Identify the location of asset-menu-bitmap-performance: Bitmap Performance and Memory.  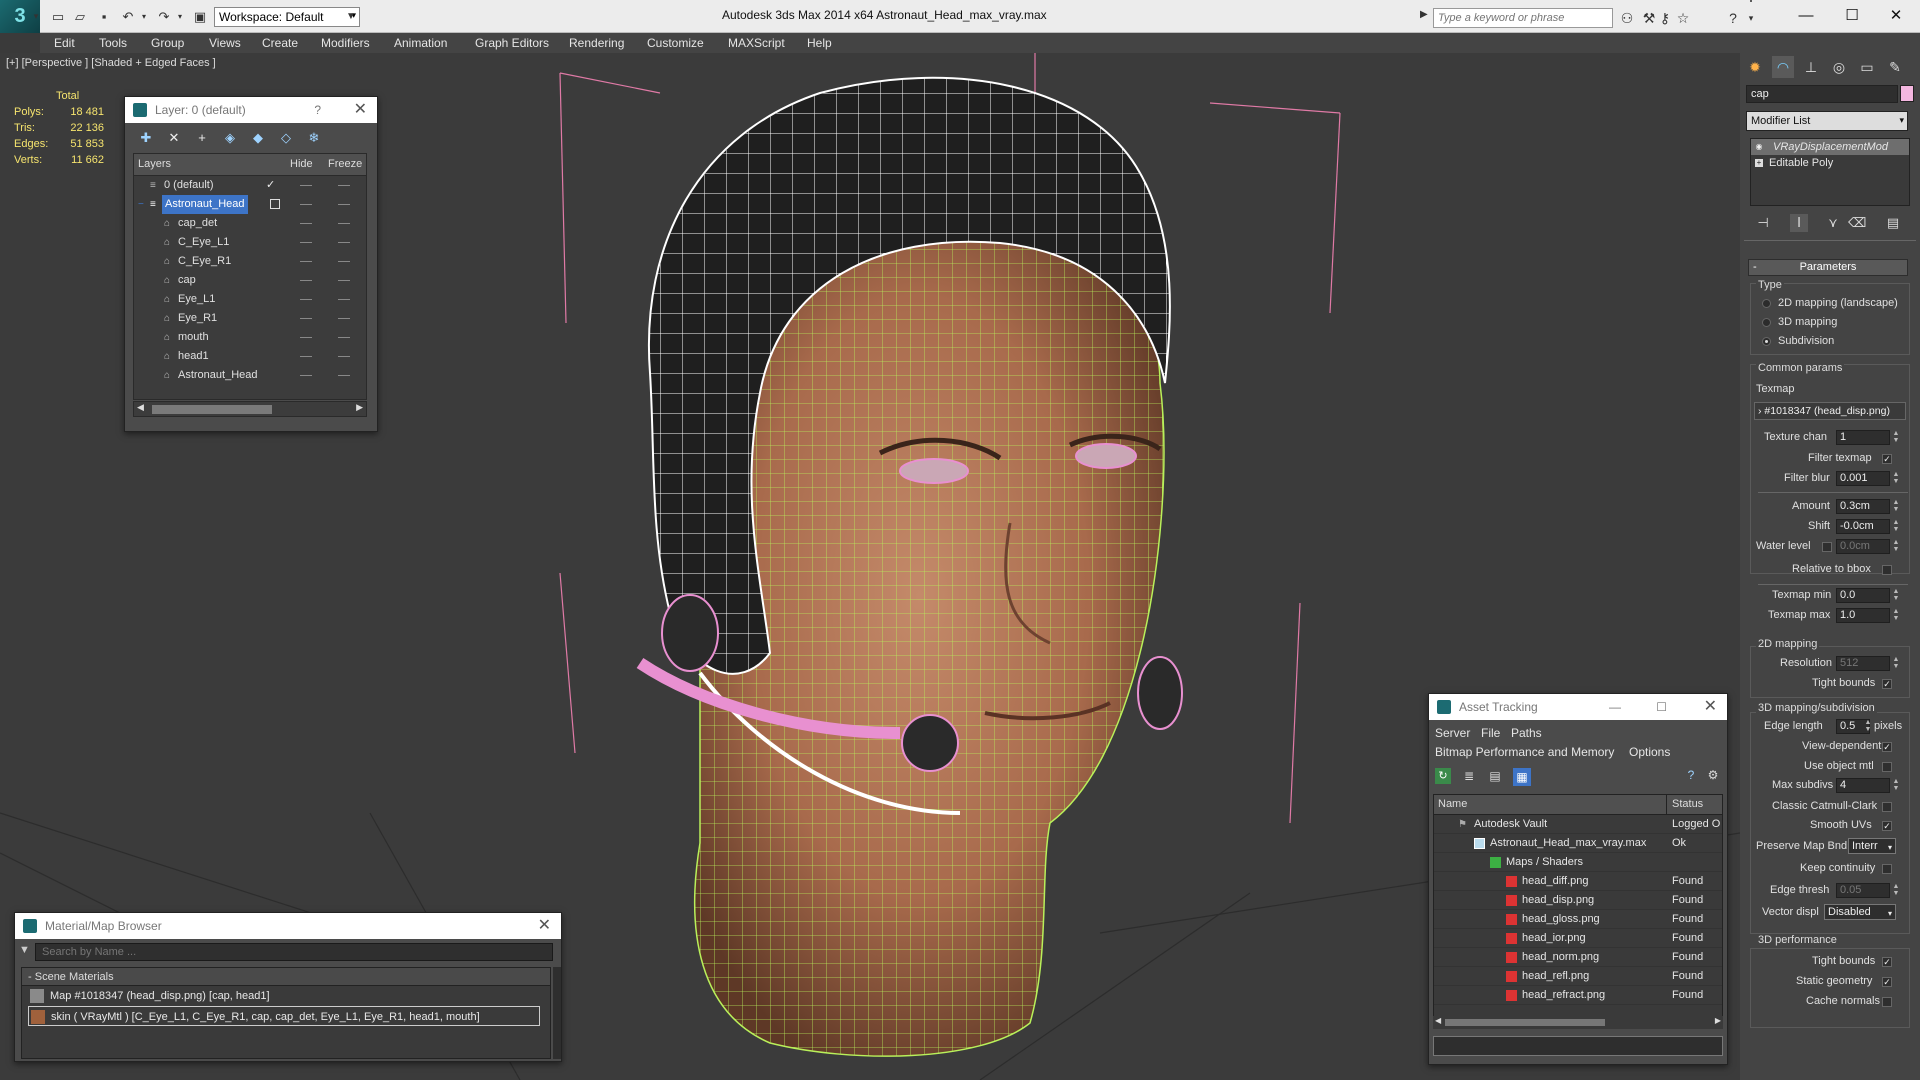
(1524, 752).